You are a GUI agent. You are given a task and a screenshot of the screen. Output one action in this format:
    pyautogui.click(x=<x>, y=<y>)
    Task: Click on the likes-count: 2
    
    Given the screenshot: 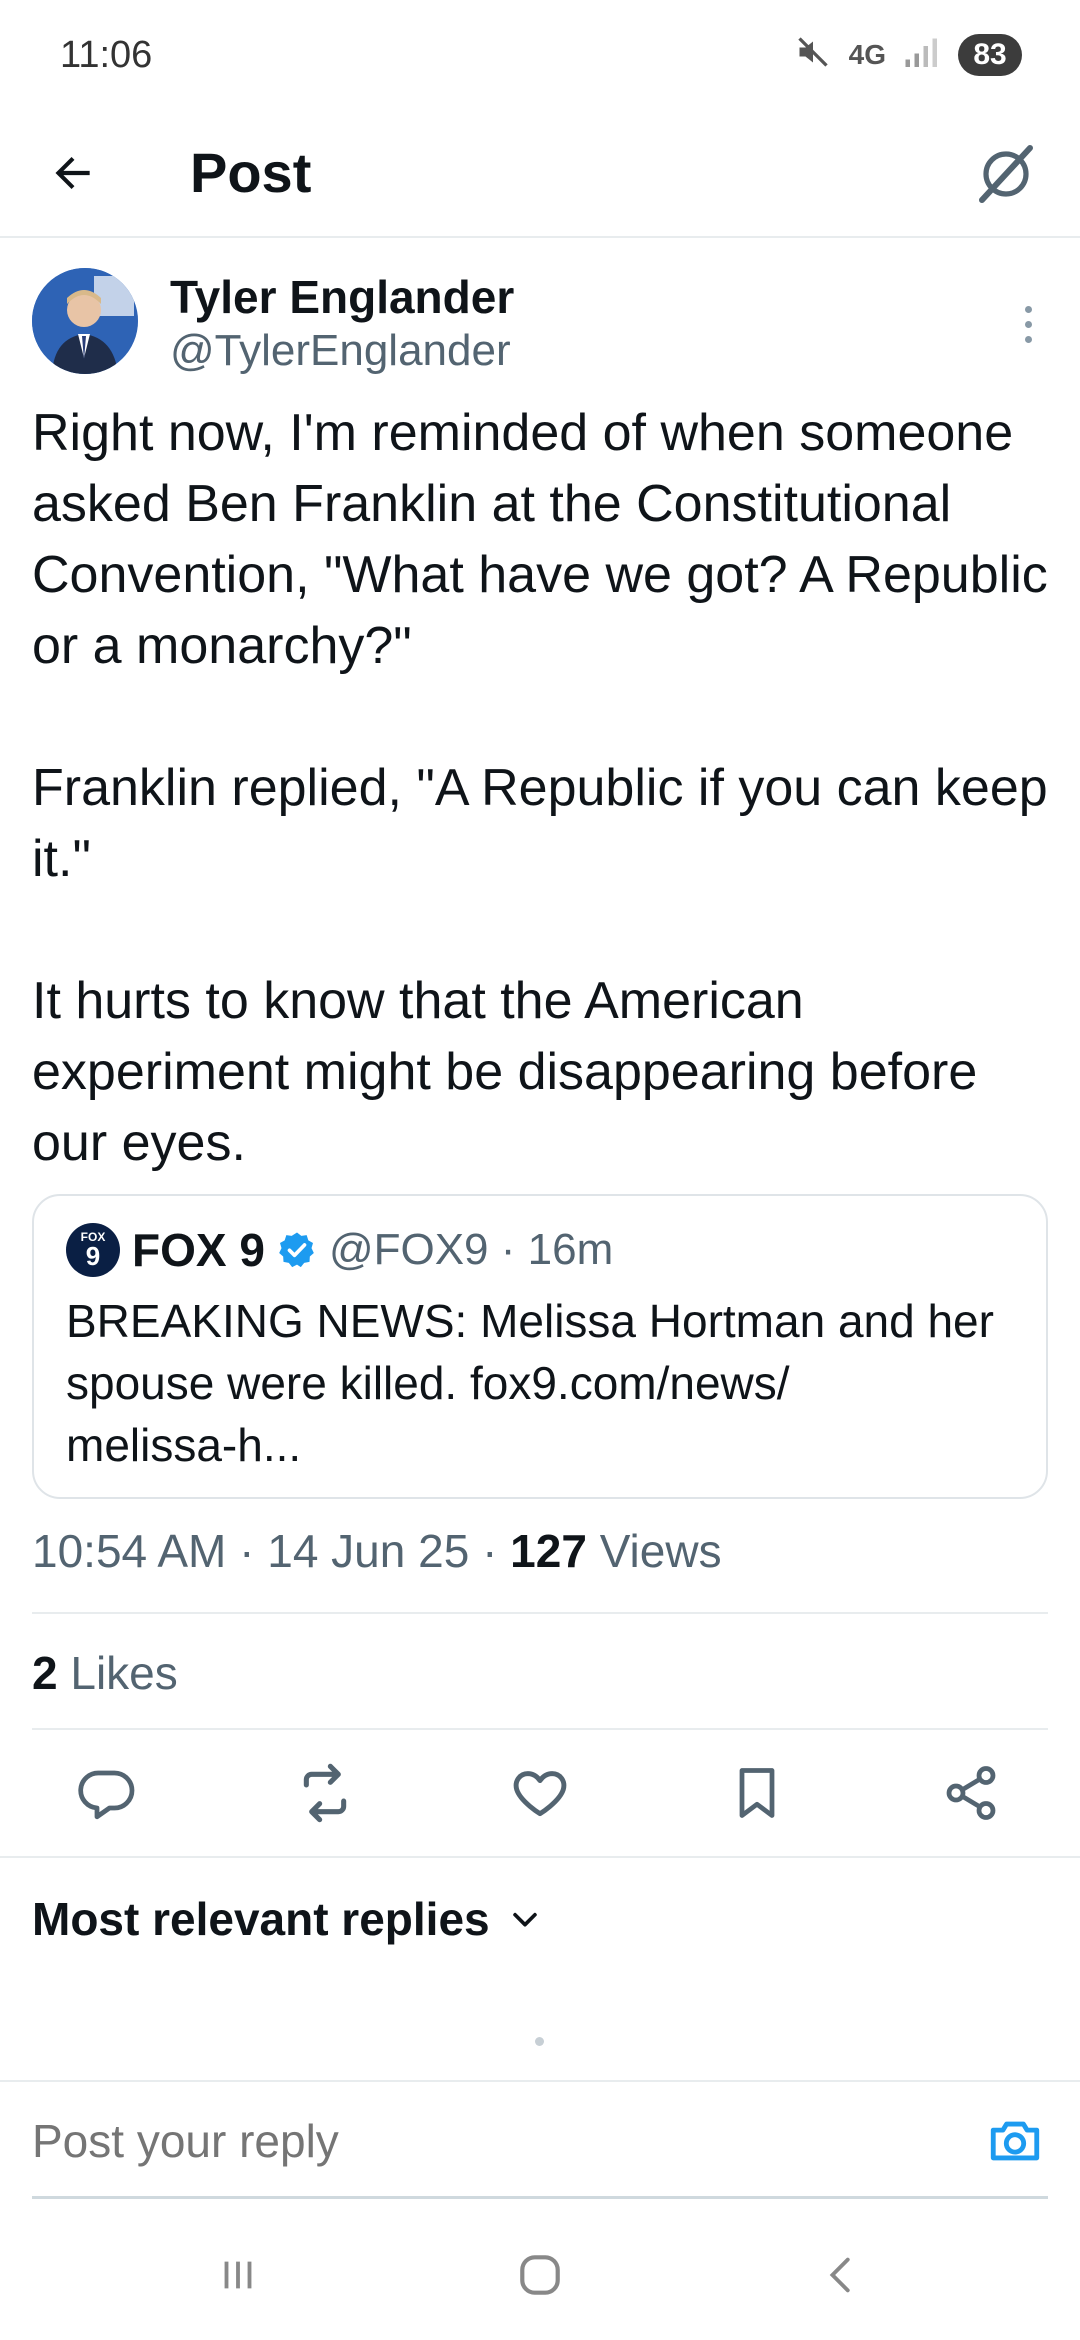 What is the action you would take?
    pyautogui.click(x=45, y=1673)
    